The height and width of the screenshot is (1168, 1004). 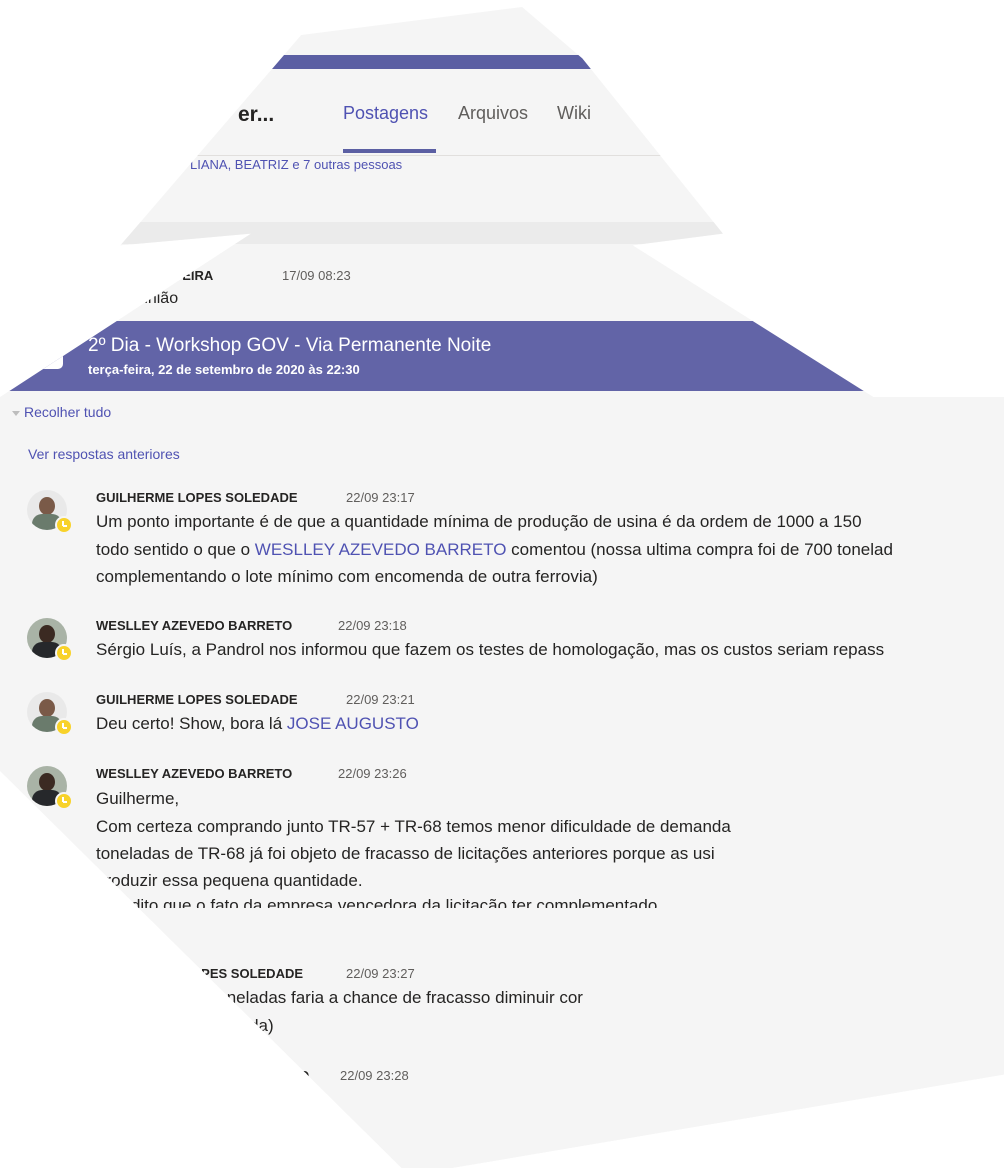 What do you see at coordinates (574, 113) in the screenshot?
I see `tab-wiki: Wiki` at bounding box center [574, 113].